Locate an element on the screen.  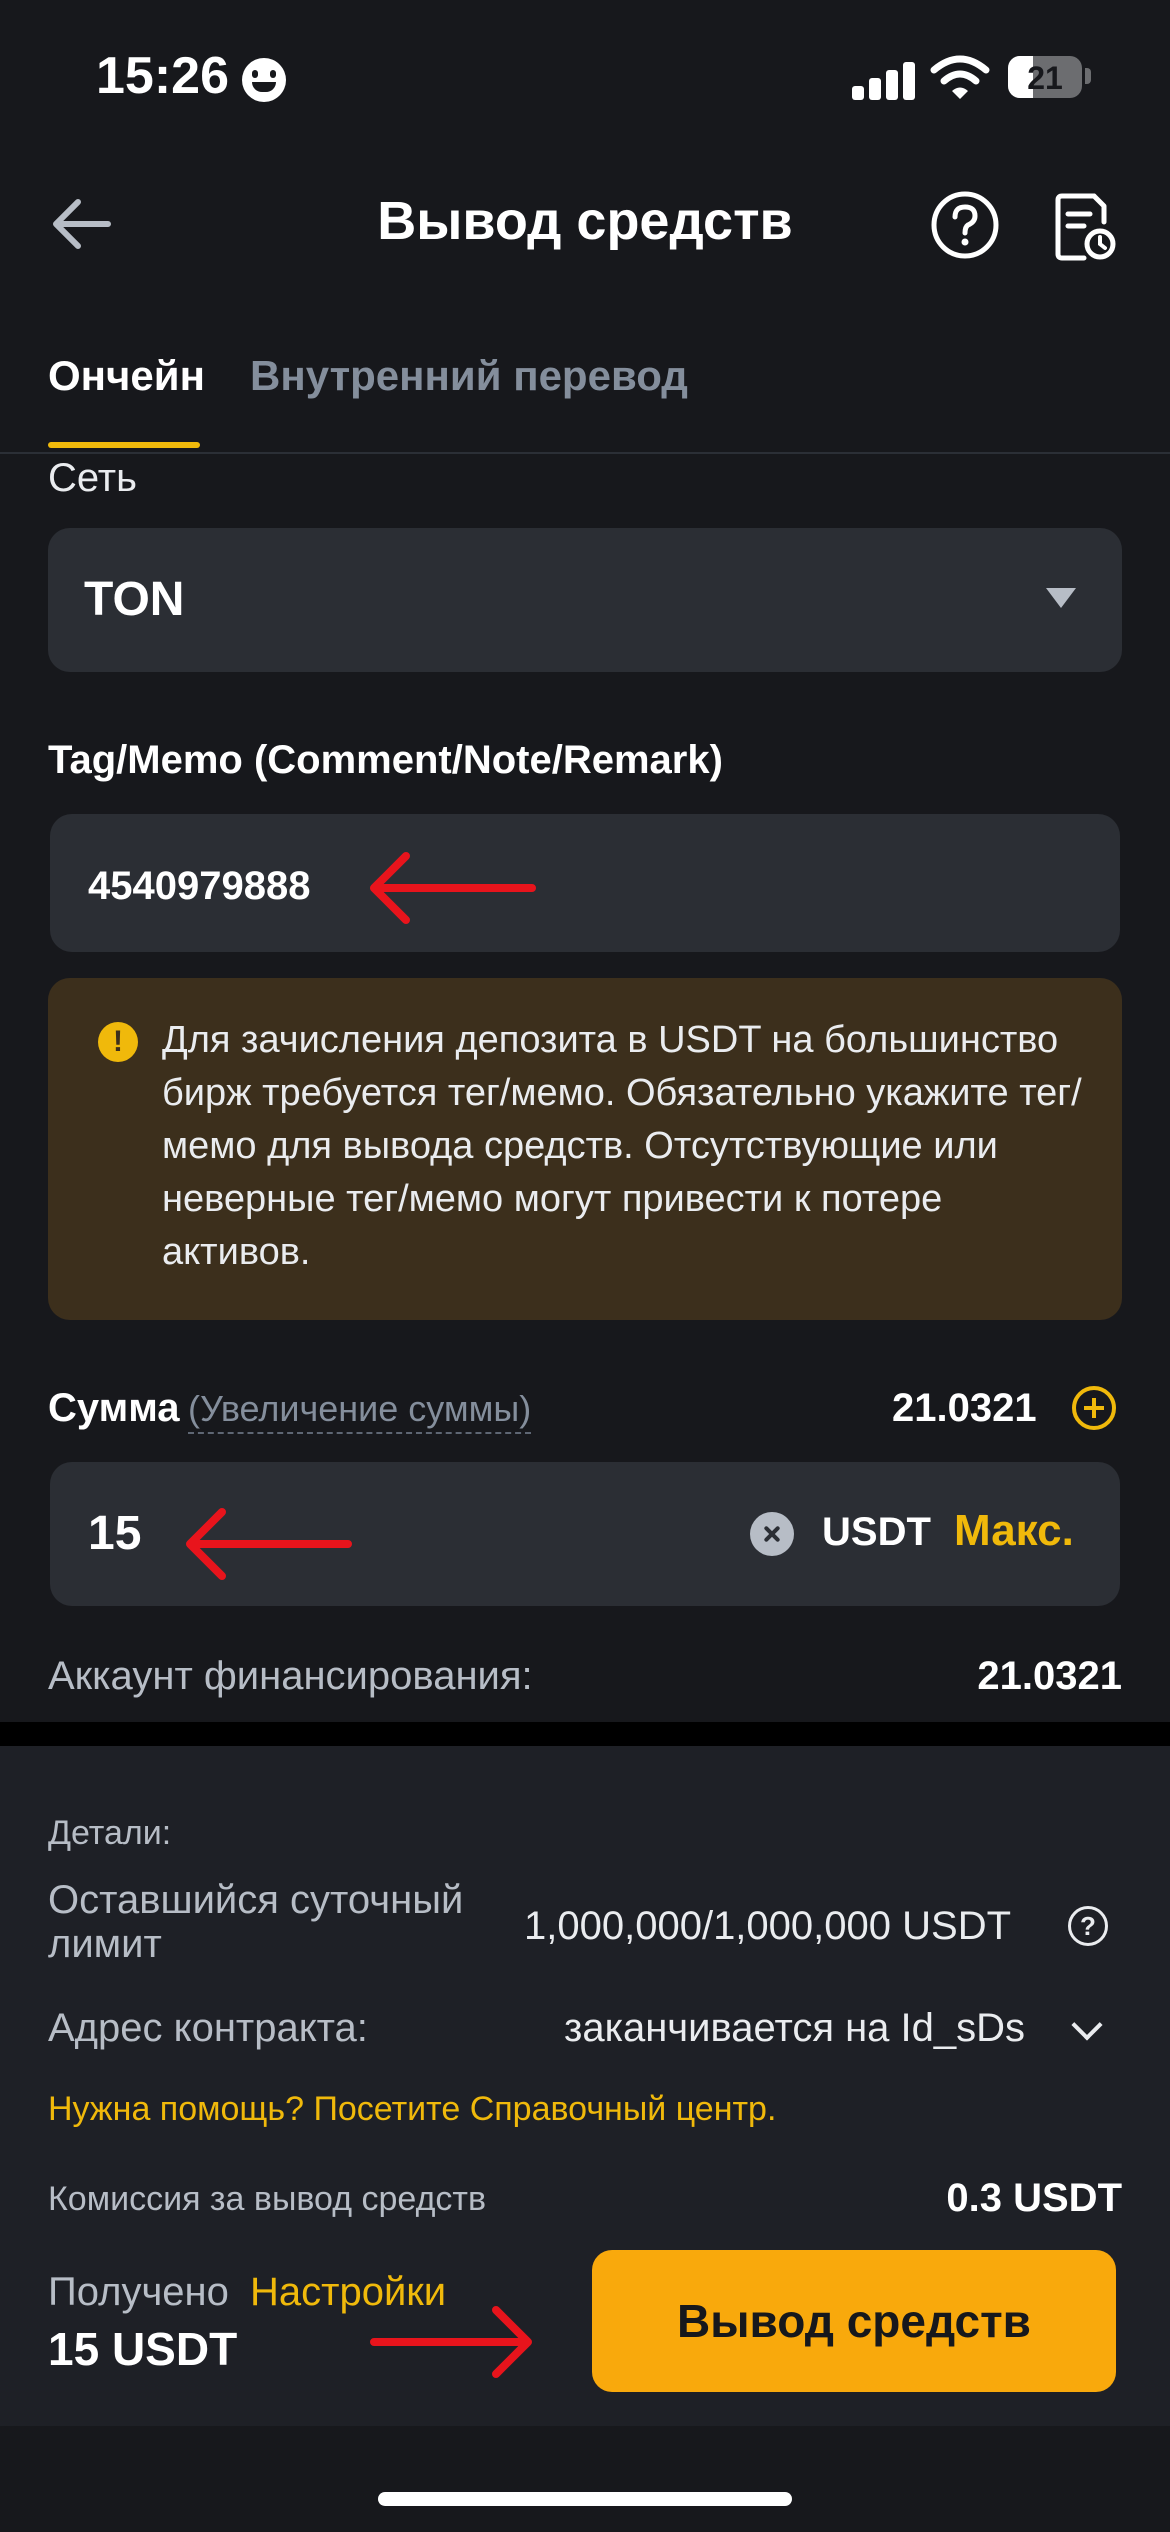
tab-onchain: Ончейн is located at coordinates (126, 376).